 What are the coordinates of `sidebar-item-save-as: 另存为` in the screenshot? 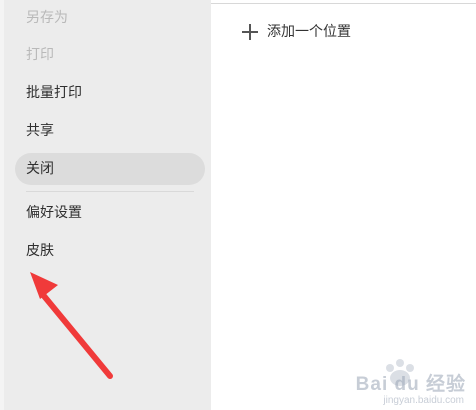 It's located at (47, 18).